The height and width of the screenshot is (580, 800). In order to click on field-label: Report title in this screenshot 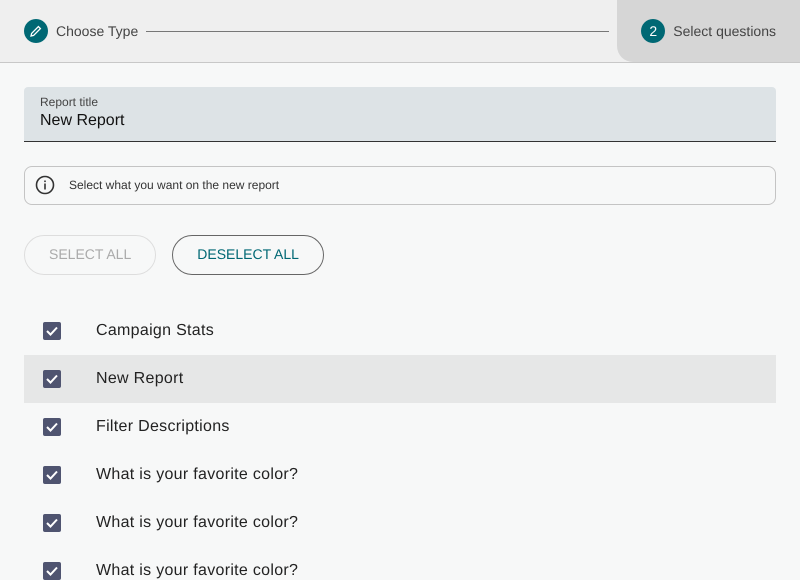, I will do `click(70, 102)`.